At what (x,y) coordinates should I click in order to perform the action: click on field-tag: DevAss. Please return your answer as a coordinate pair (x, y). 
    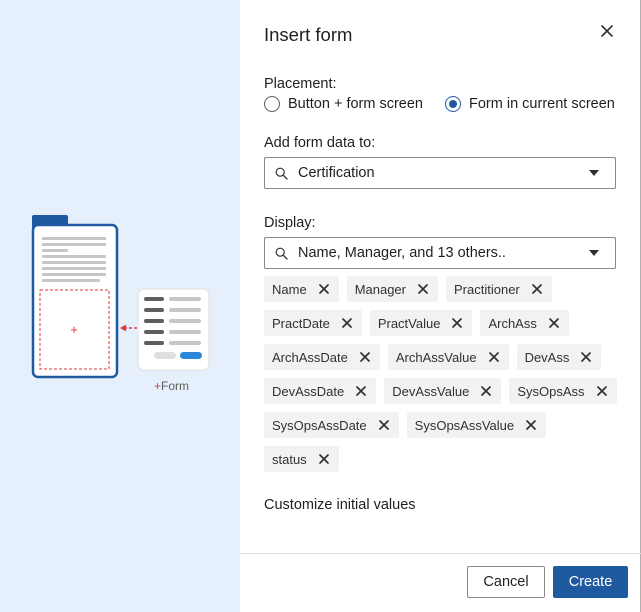
    Looking at the image, I should click on (559, 357).